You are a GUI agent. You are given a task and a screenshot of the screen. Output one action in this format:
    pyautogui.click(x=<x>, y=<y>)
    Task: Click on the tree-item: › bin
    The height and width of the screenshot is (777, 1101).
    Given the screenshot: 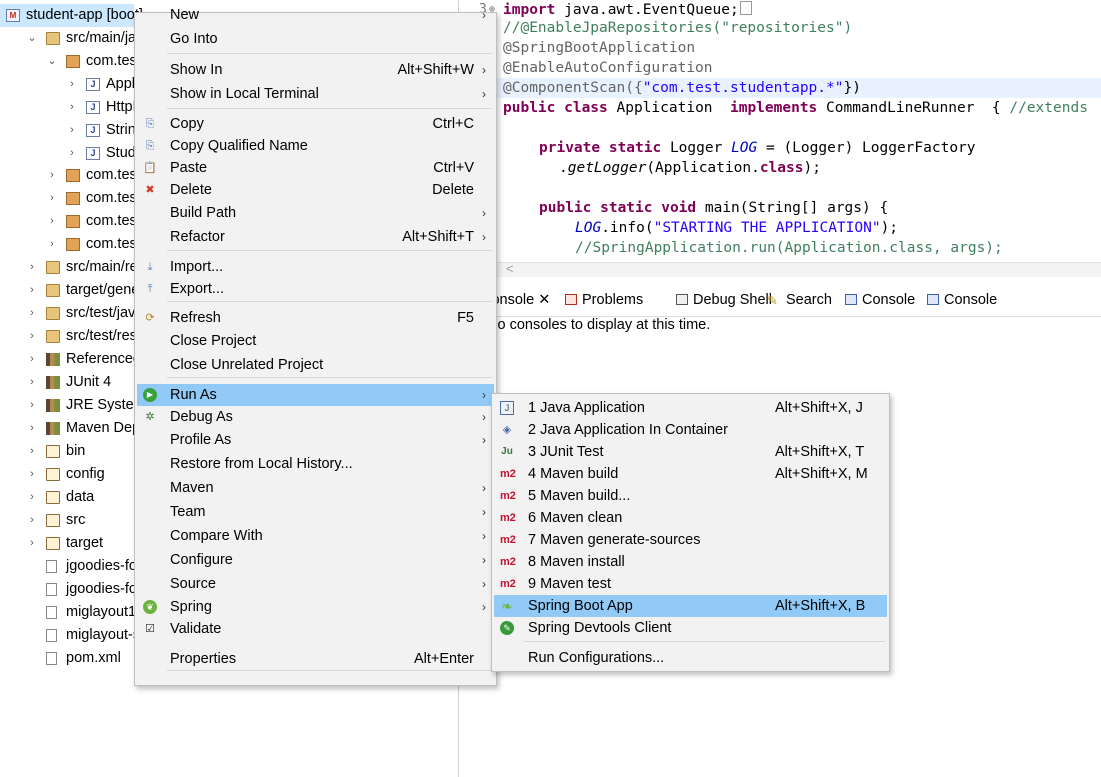 What is the action you would take?
    pyautogui.click(x=67, y=451)
    